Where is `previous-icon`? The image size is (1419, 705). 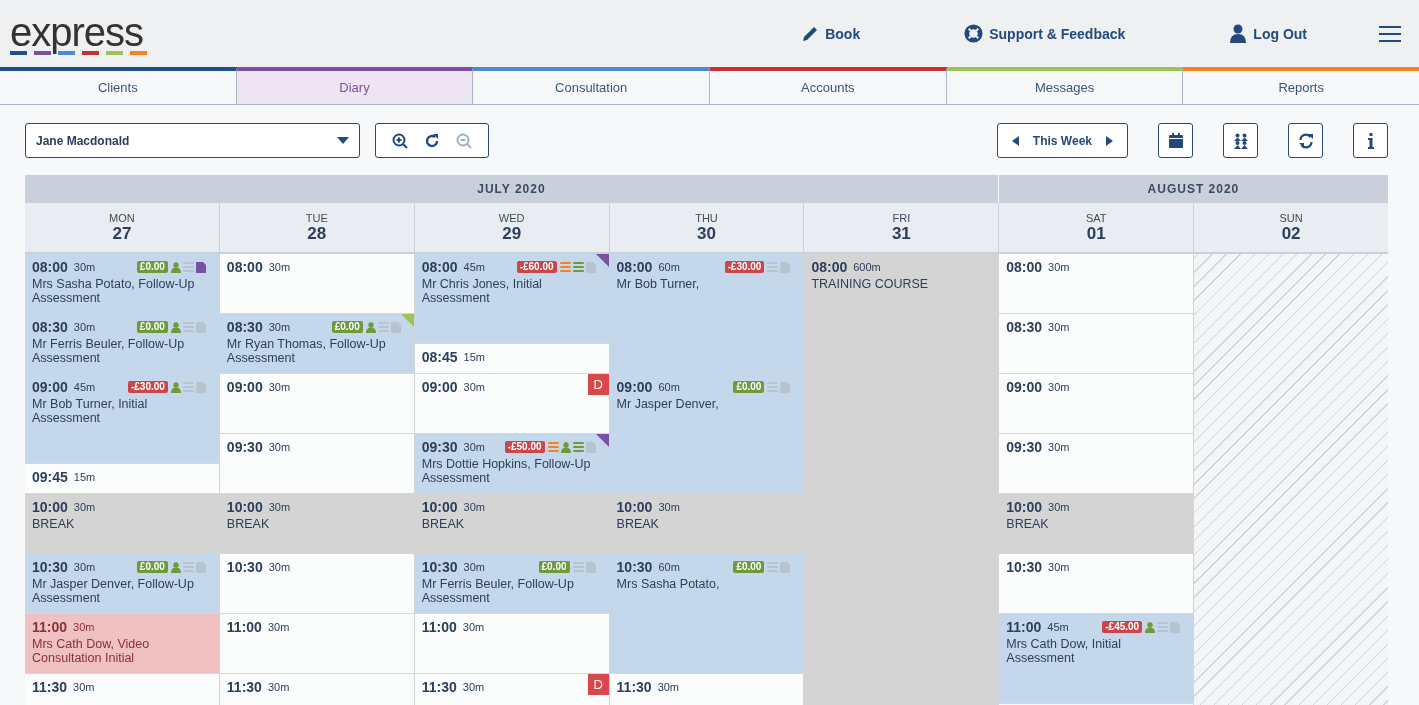 previous-icon is located at coordinates (1015, 140).